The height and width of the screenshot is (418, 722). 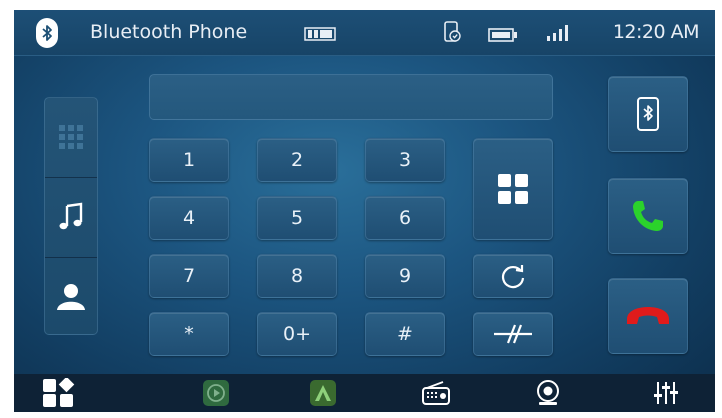 What do you see at coordinates (351, 97) in the screenshot?
I see `number-display` at bounding box center [351, 97].